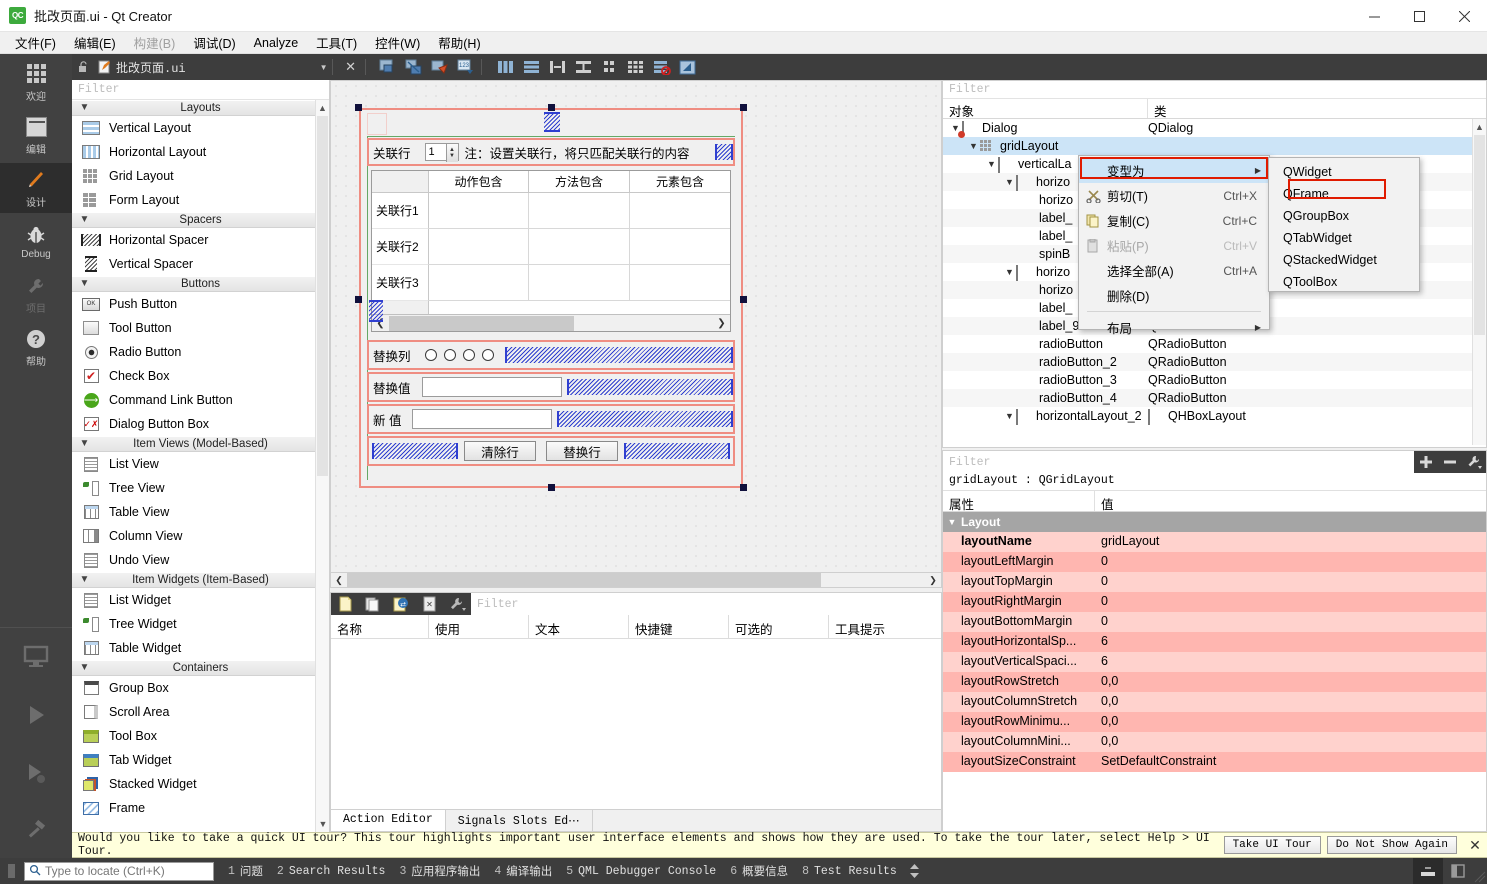 This screenshot has width=1487, height=884. What do you see at coordinates (1391, 845) in the screenshot?
I see `do-not-show-again-button: Do Not Show Again` at bounding box center [1391, 845].